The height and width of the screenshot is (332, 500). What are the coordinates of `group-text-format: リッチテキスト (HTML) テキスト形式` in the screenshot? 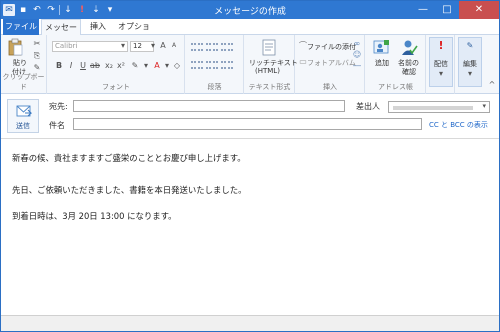 It's located at (271, 64).